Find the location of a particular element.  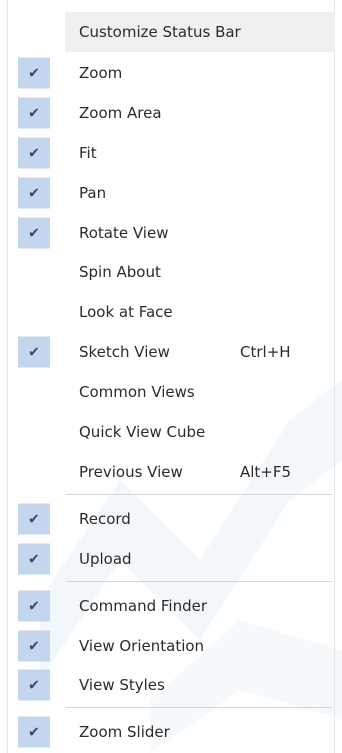

checkbox-look-at-face is located at coordinates (34, 312).